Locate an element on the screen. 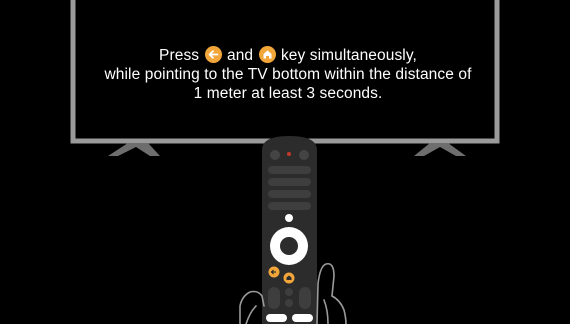 Image resolution: width=570 pixels, height=324 pixels. tv-stand-right is located at coordinates (440, 149).